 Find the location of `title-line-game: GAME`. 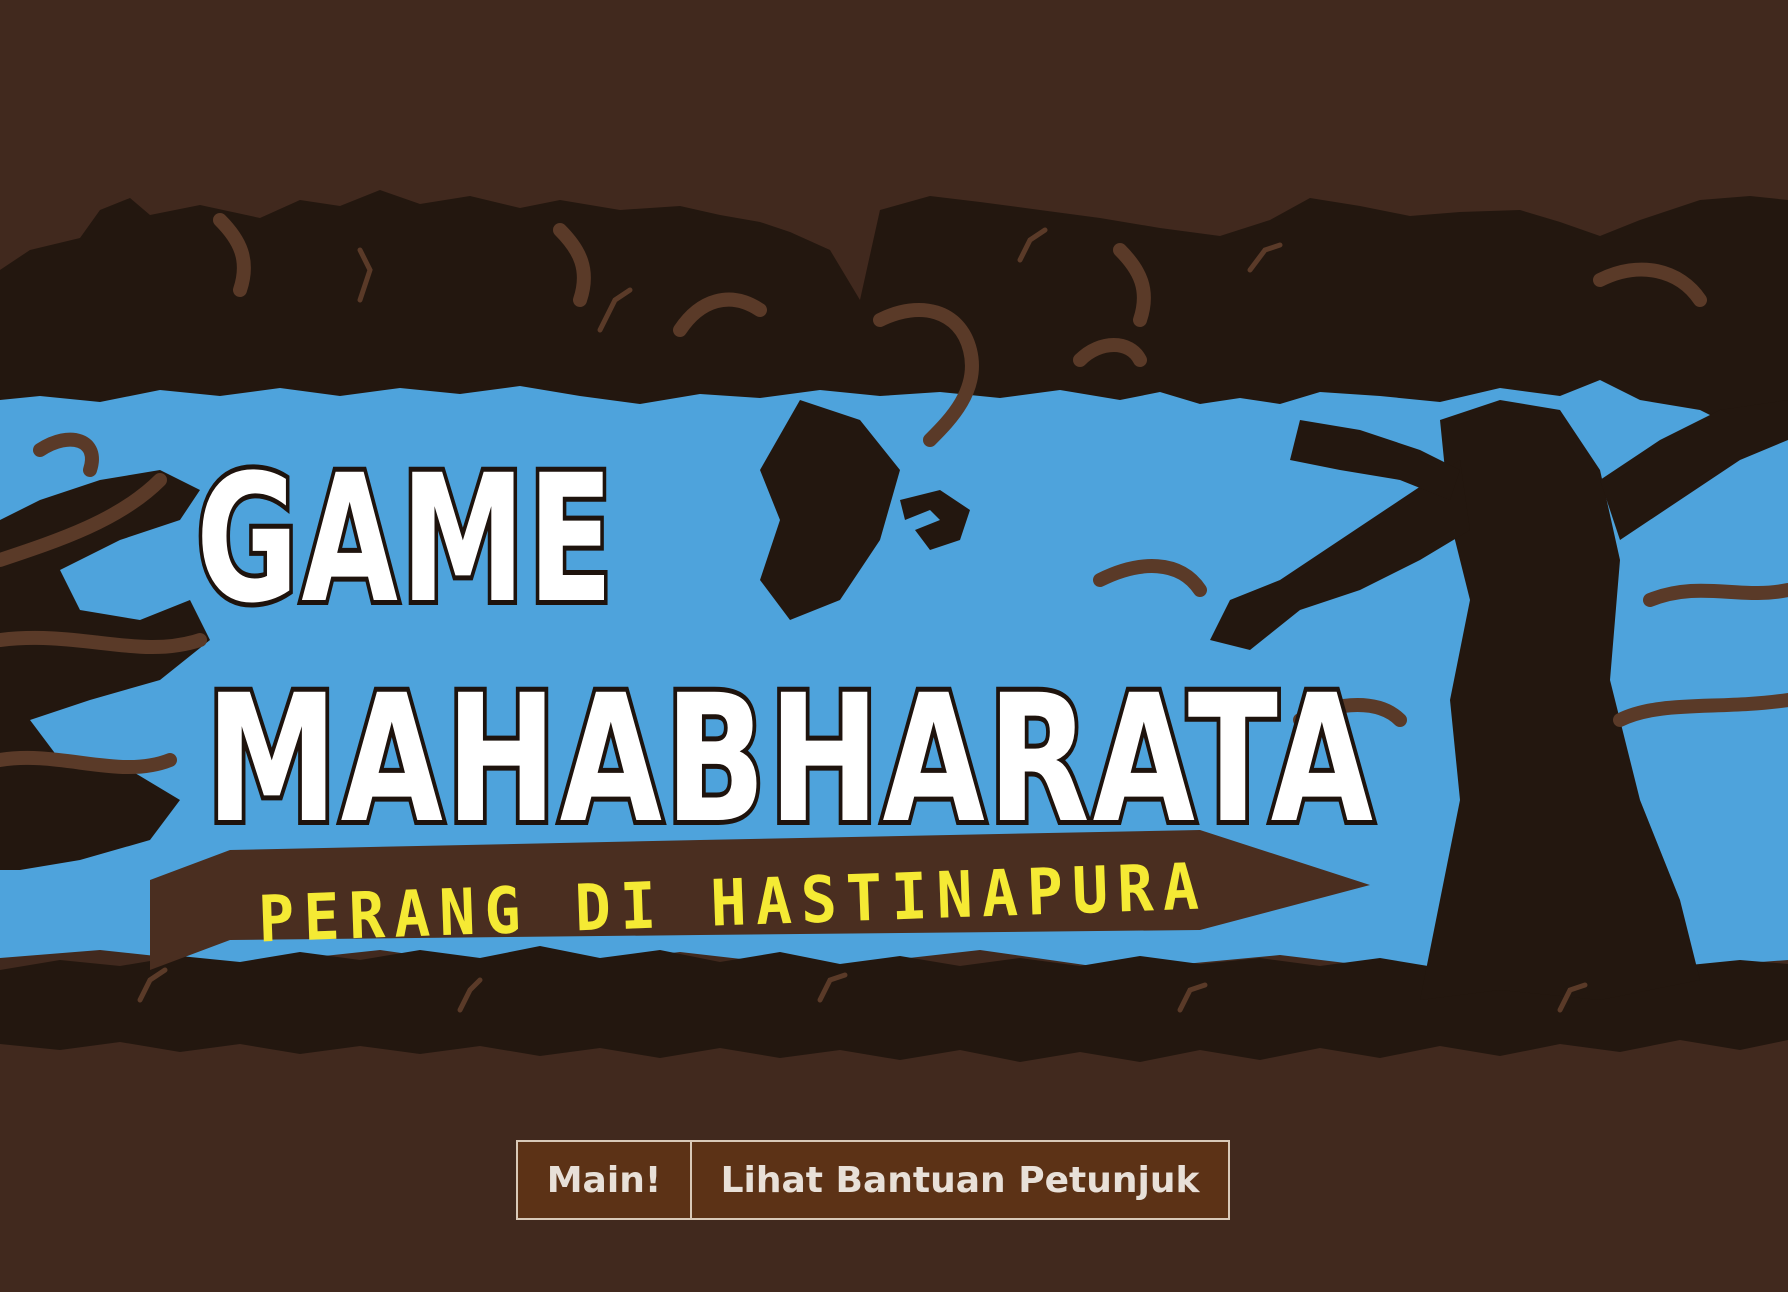

title-line-game: GAME is located at coordinates (406, 539).